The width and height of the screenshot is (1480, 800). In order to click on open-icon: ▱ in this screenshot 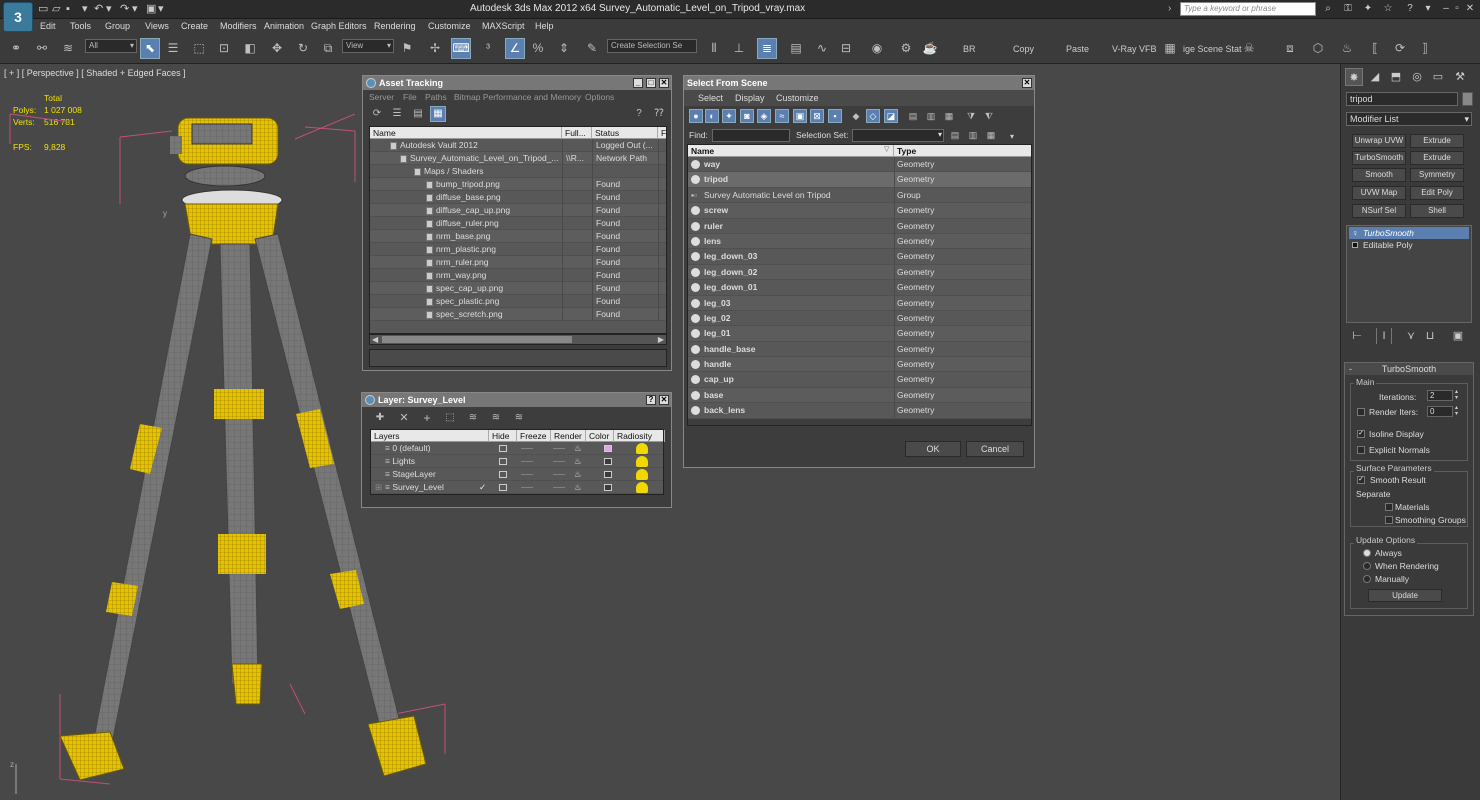, I will do `click(56, 9)`.